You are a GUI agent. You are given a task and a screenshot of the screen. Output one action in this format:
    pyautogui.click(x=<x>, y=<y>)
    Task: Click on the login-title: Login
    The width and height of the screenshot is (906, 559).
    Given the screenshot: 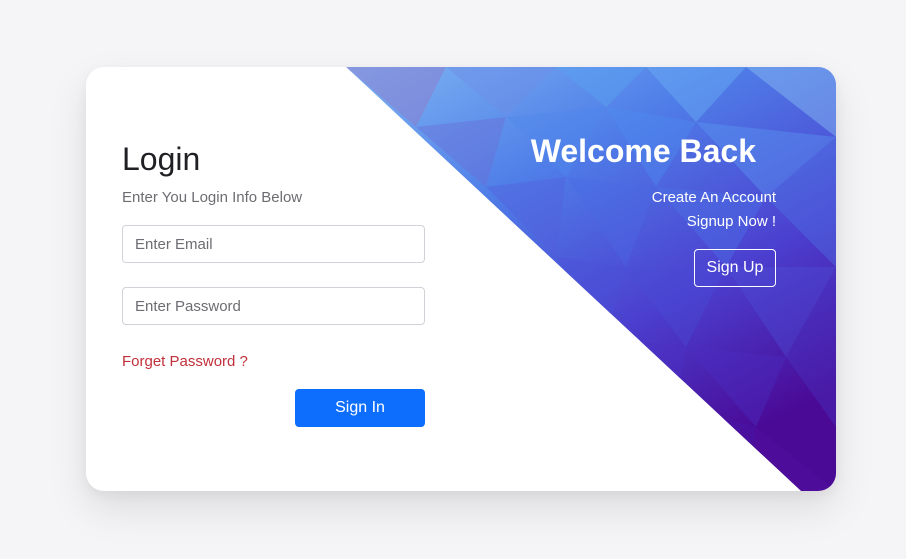 What is the action you would take?
    pyautogui.click(x=161, y=159)
    